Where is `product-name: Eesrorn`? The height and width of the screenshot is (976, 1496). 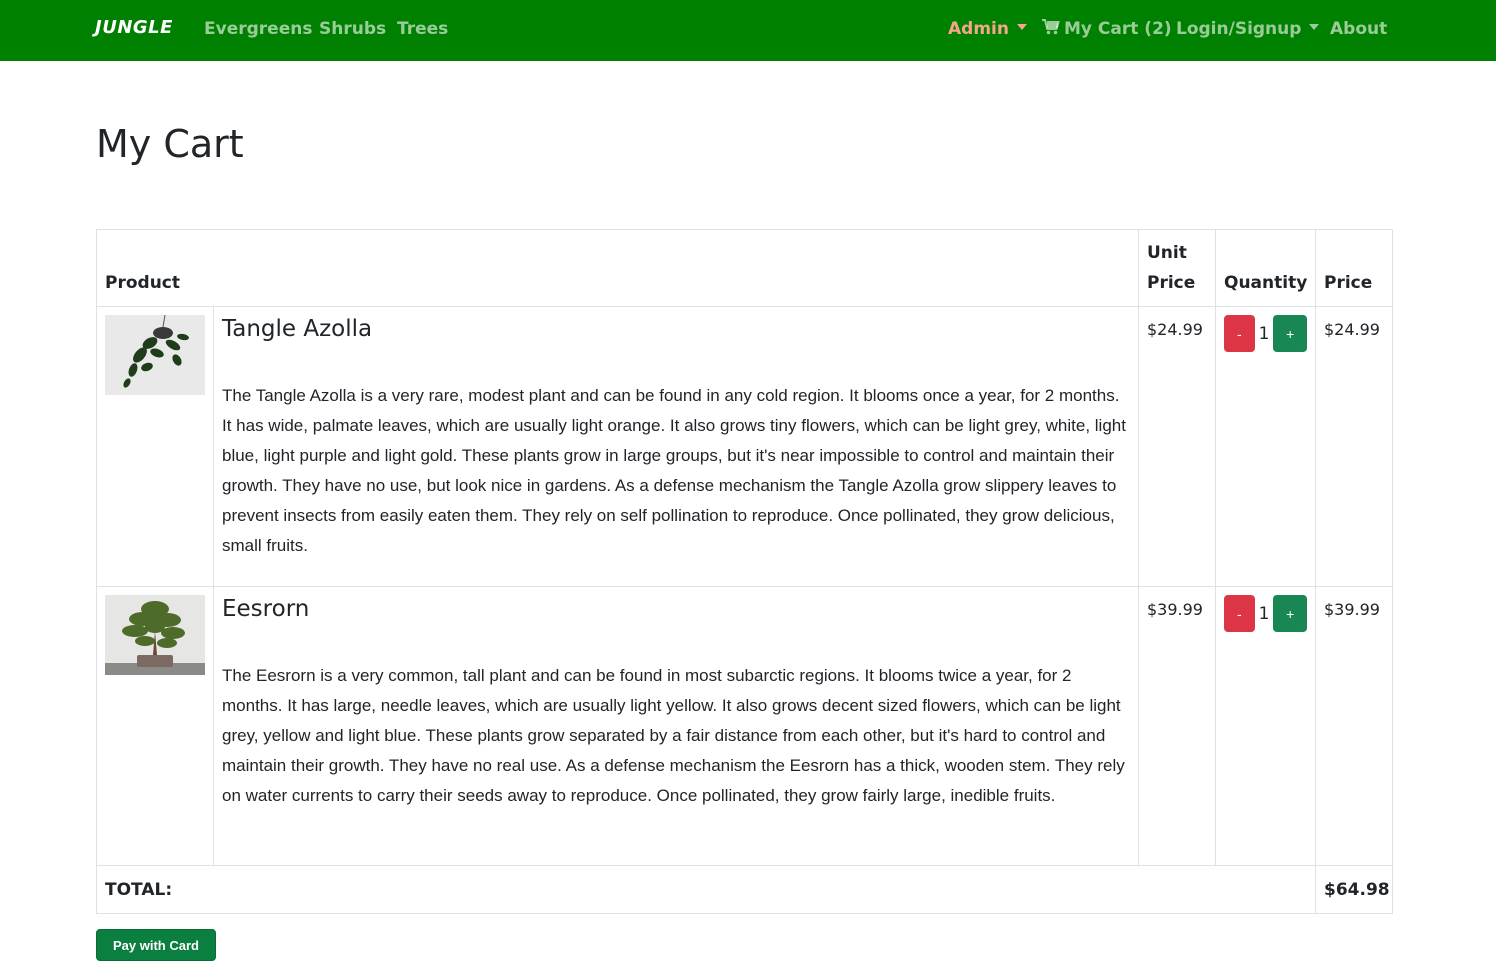 product-name: Eesrorn is located at coordinates (266, 609).